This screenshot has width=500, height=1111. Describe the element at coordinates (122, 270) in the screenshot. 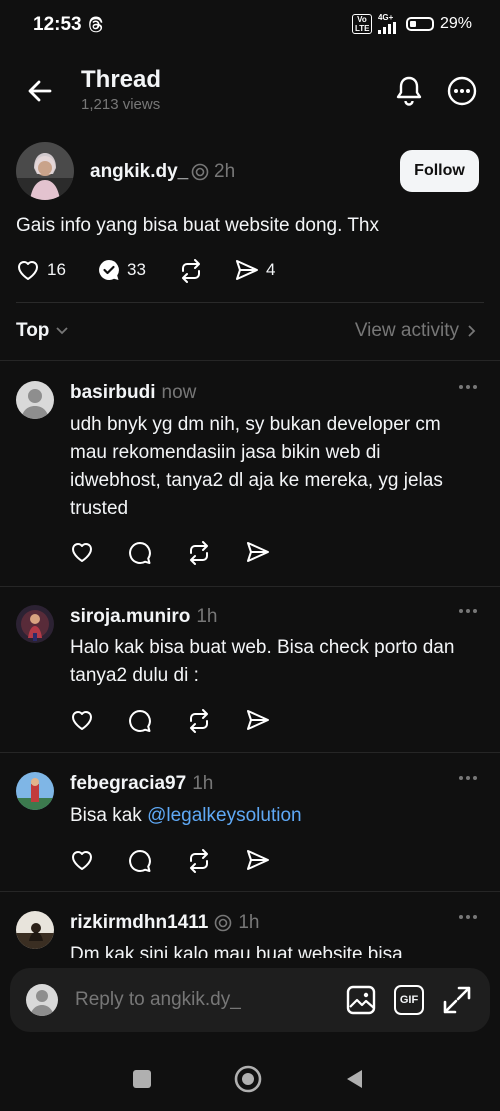

I see `reply-button: 33` at that location.